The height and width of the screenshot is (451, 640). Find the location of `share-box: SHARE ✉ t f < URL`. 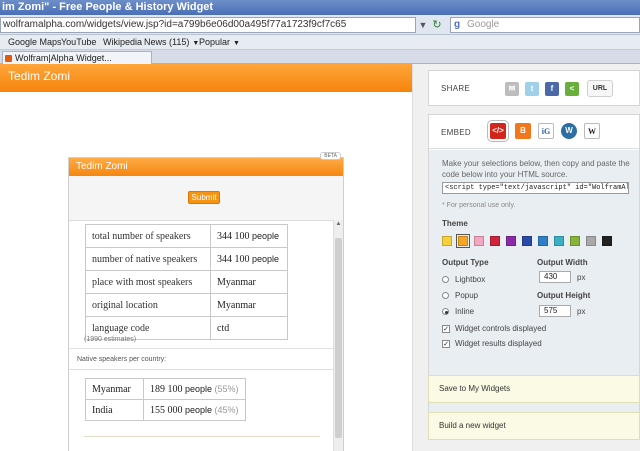

share-box: SHARE ✉ t f < URL is located at coordinates (534, 88).